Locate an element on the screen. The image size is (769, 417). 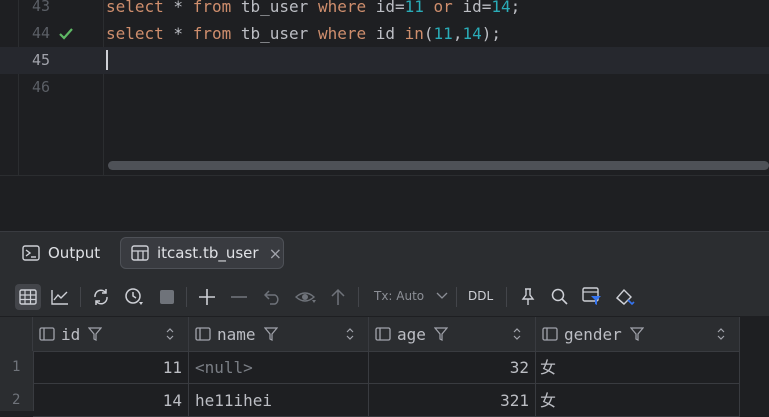
sql-text: , is located at coordinates (457, 33).